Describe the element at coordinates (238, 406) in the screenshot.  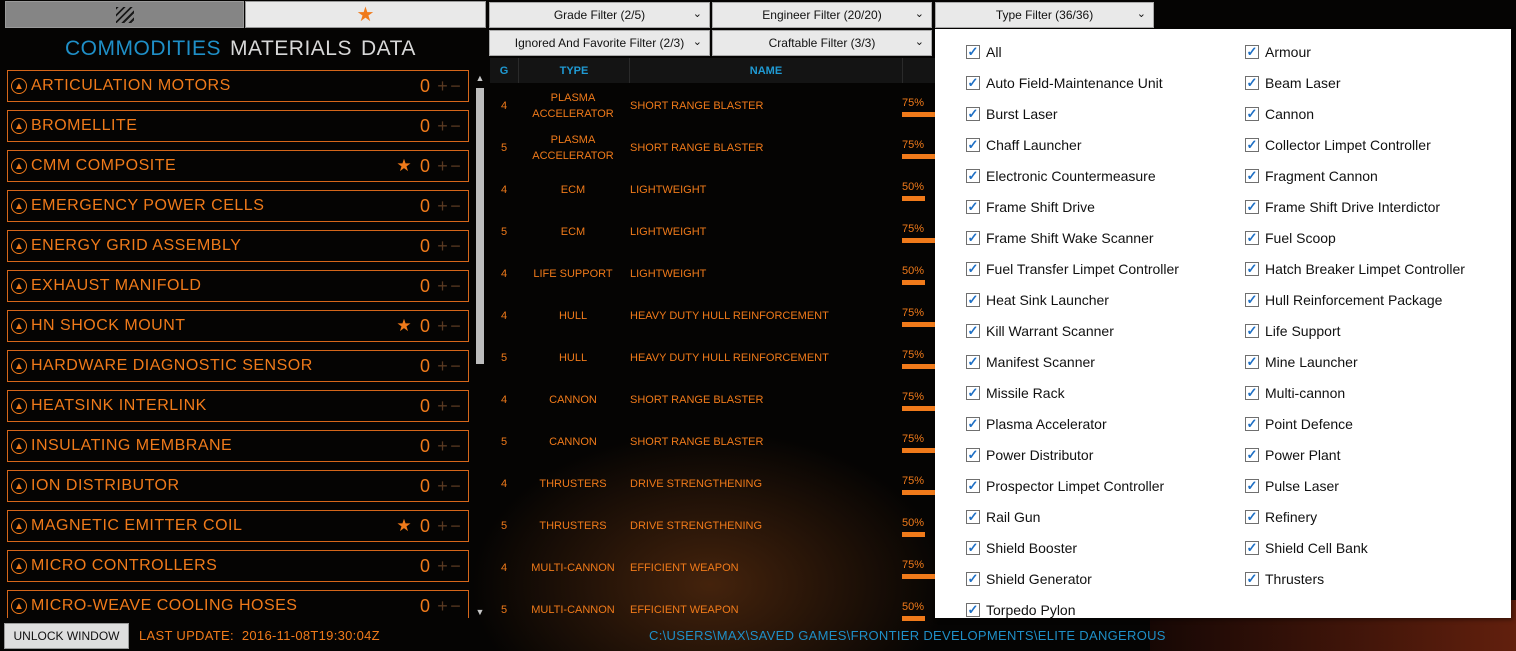
I see `commodity-item: ▲ HEATSINK INTERLINK 0 + −` at that location.